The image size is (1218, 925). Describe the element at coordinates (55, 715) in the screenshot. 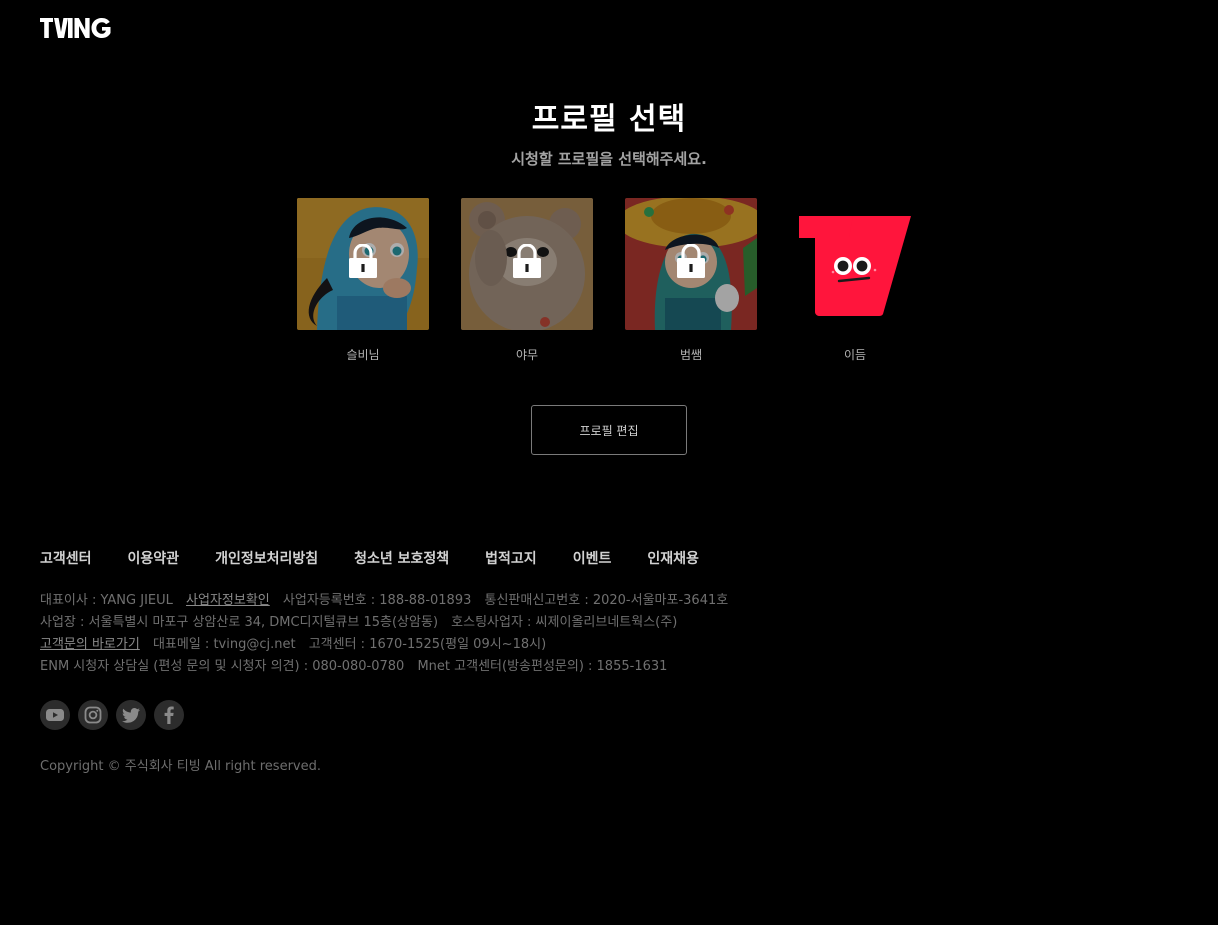

I see `youtube-icon` at that location.